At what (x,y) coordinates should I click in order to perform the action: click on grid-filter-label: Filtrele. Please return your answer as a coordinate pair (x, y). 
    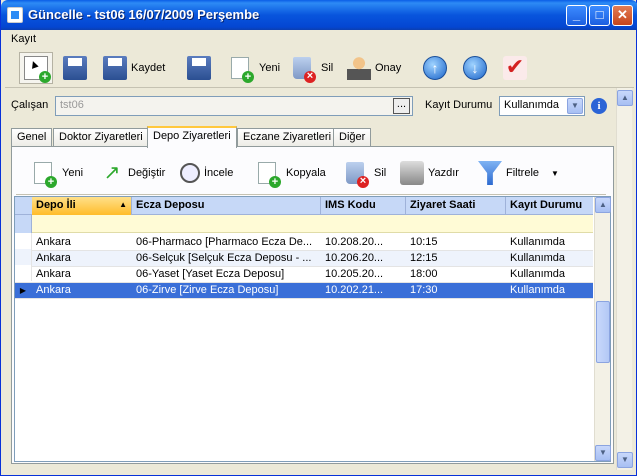
    Looking at the image, I should click on (523, 173).